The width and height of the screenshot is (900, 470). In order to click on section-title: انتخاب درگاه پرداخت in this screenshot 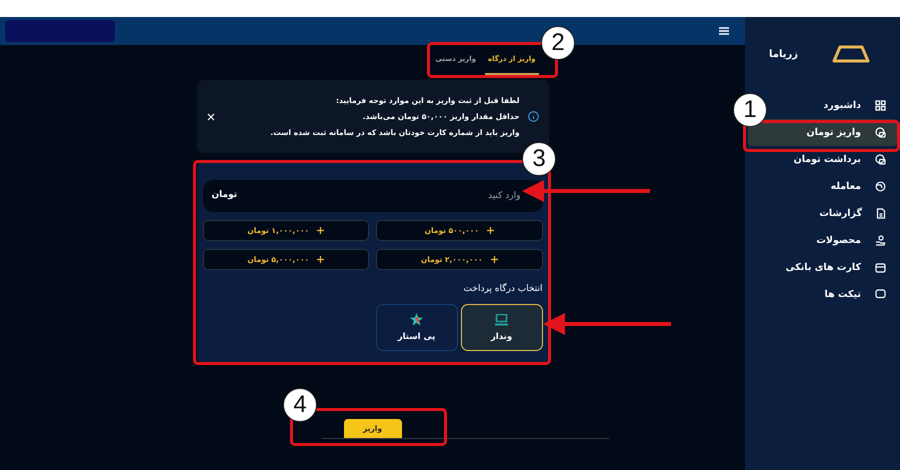, I will do `click(502, 289)`.